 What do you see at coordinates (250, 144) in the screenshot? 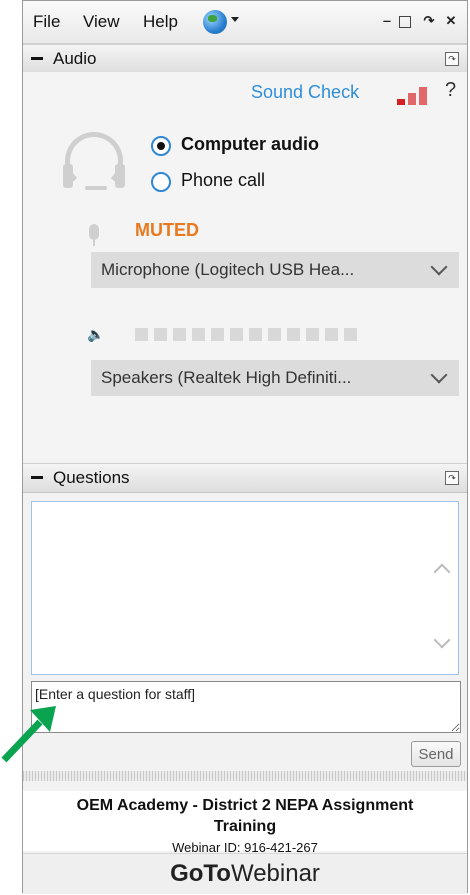
I see `computer-audio-label: Computer audio` at bounding box center [250, 144].